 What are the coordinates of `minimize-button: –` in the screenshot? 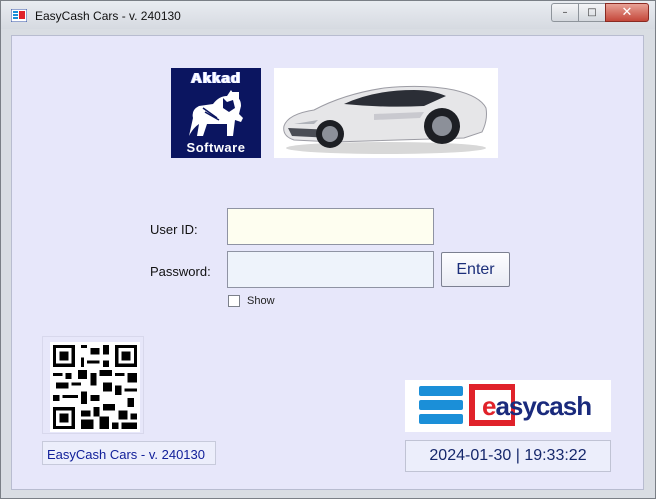 It's located at (564, 12).